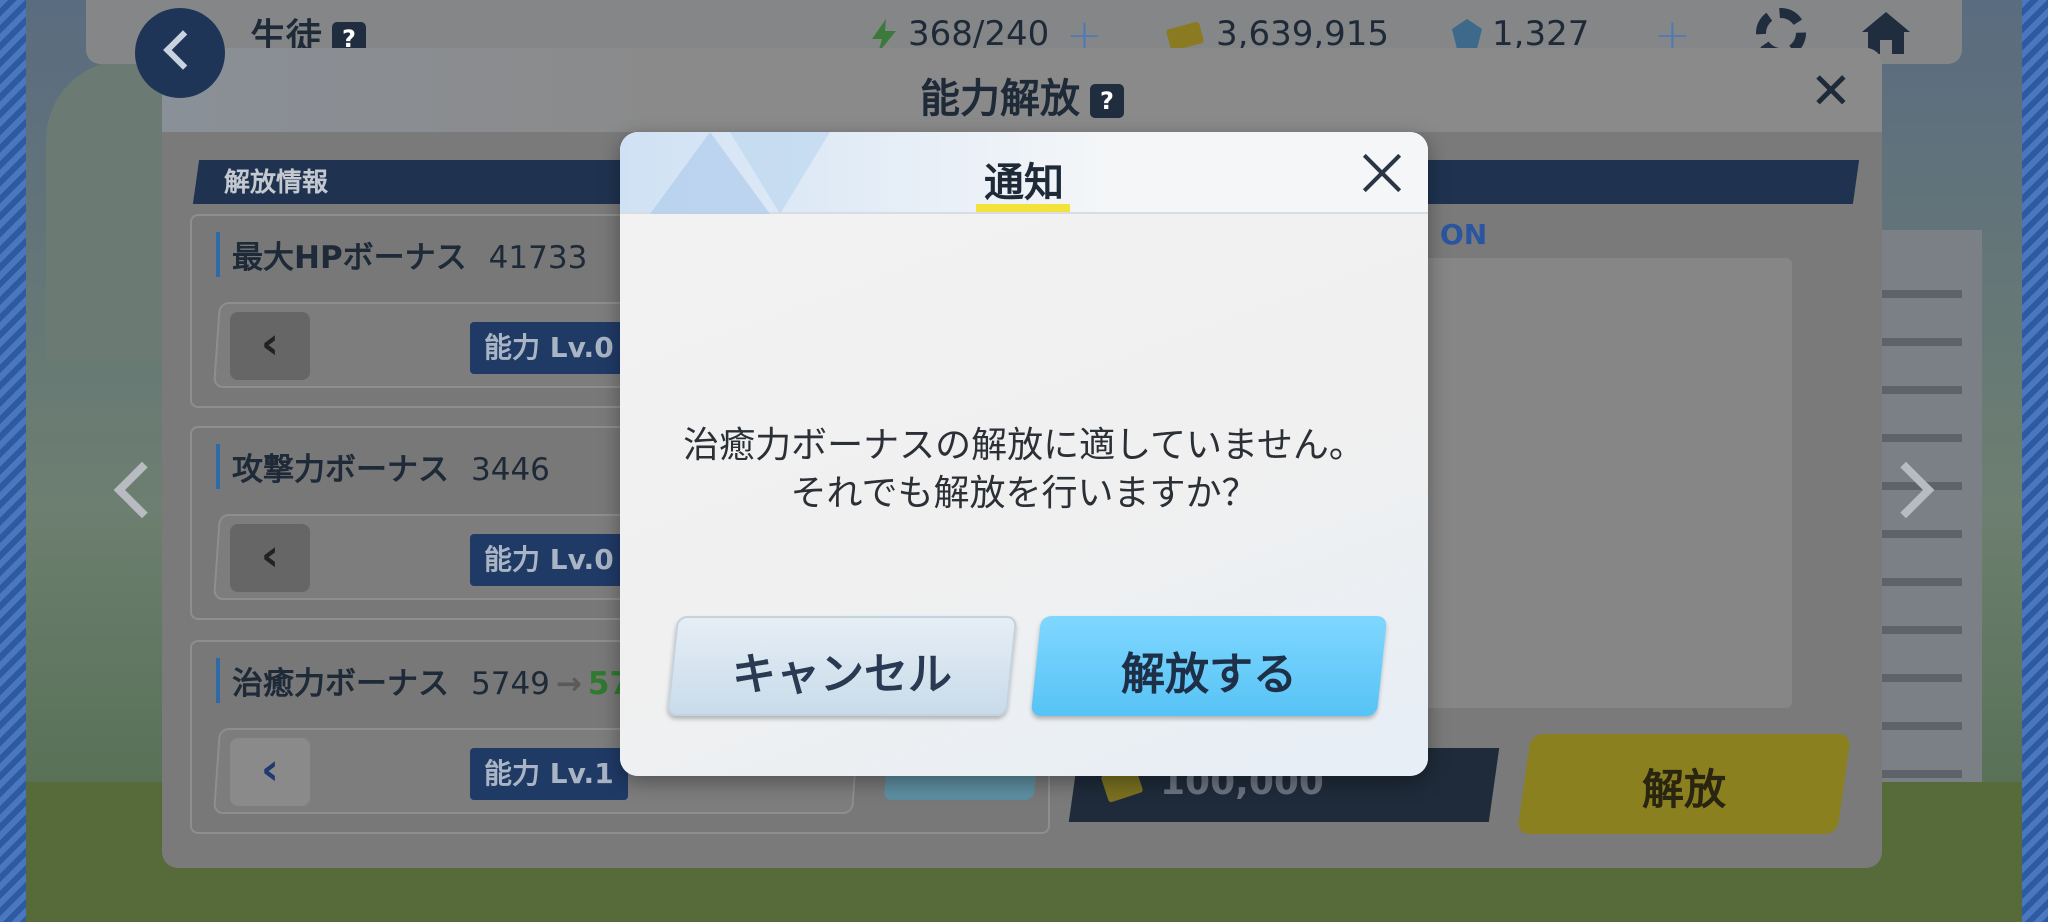 The image size is (2048, 922). What do you see at coordinates (1024, 470) in the screenshot?
I see `dialog-message: 治癒力ボーナスの解放に適していません。 それでも解放を行いますか？` at bounding box center [1024, 470].